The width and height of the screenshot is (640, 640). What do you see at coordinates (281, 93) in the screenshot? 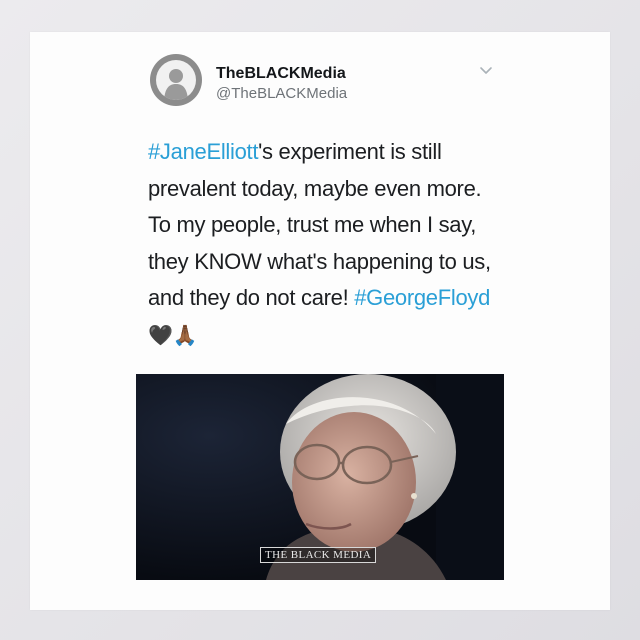
I see `author-handle: @TheBLACKMedia` at bounding box center [281, 93].